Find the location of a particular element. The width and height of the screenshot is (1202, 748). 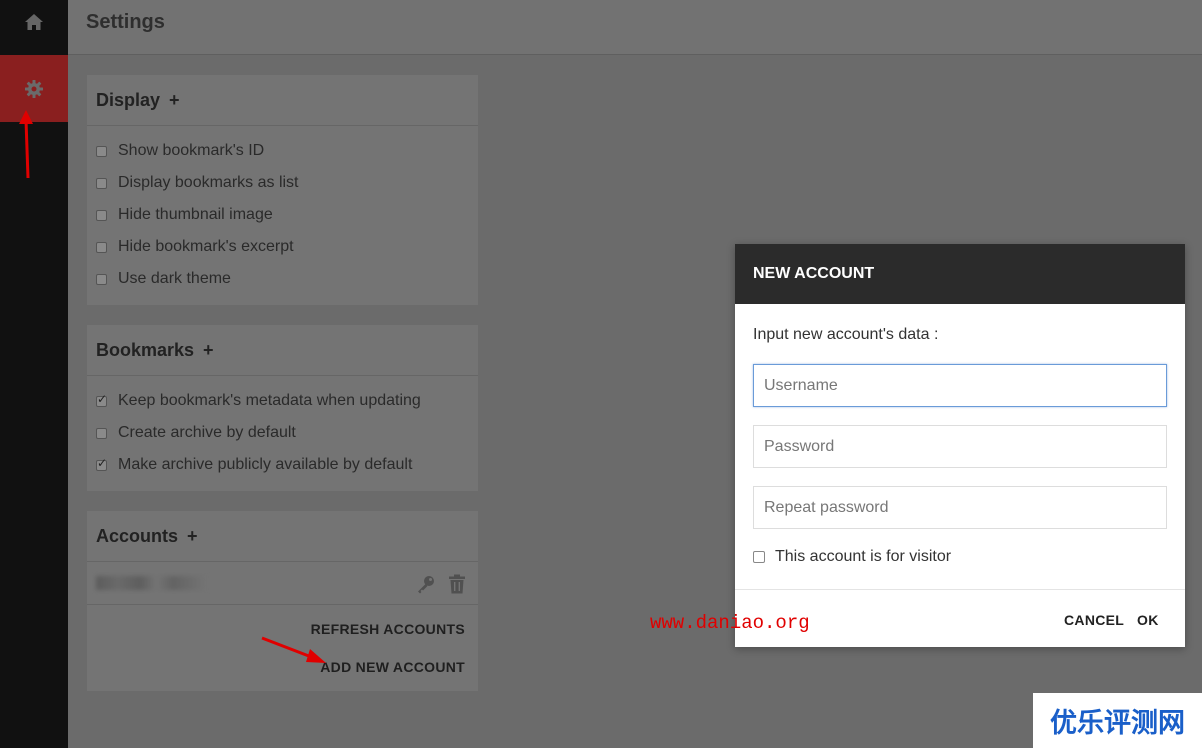

corner-logo: 优乐评测网 is located at coordinates (1117, 720).